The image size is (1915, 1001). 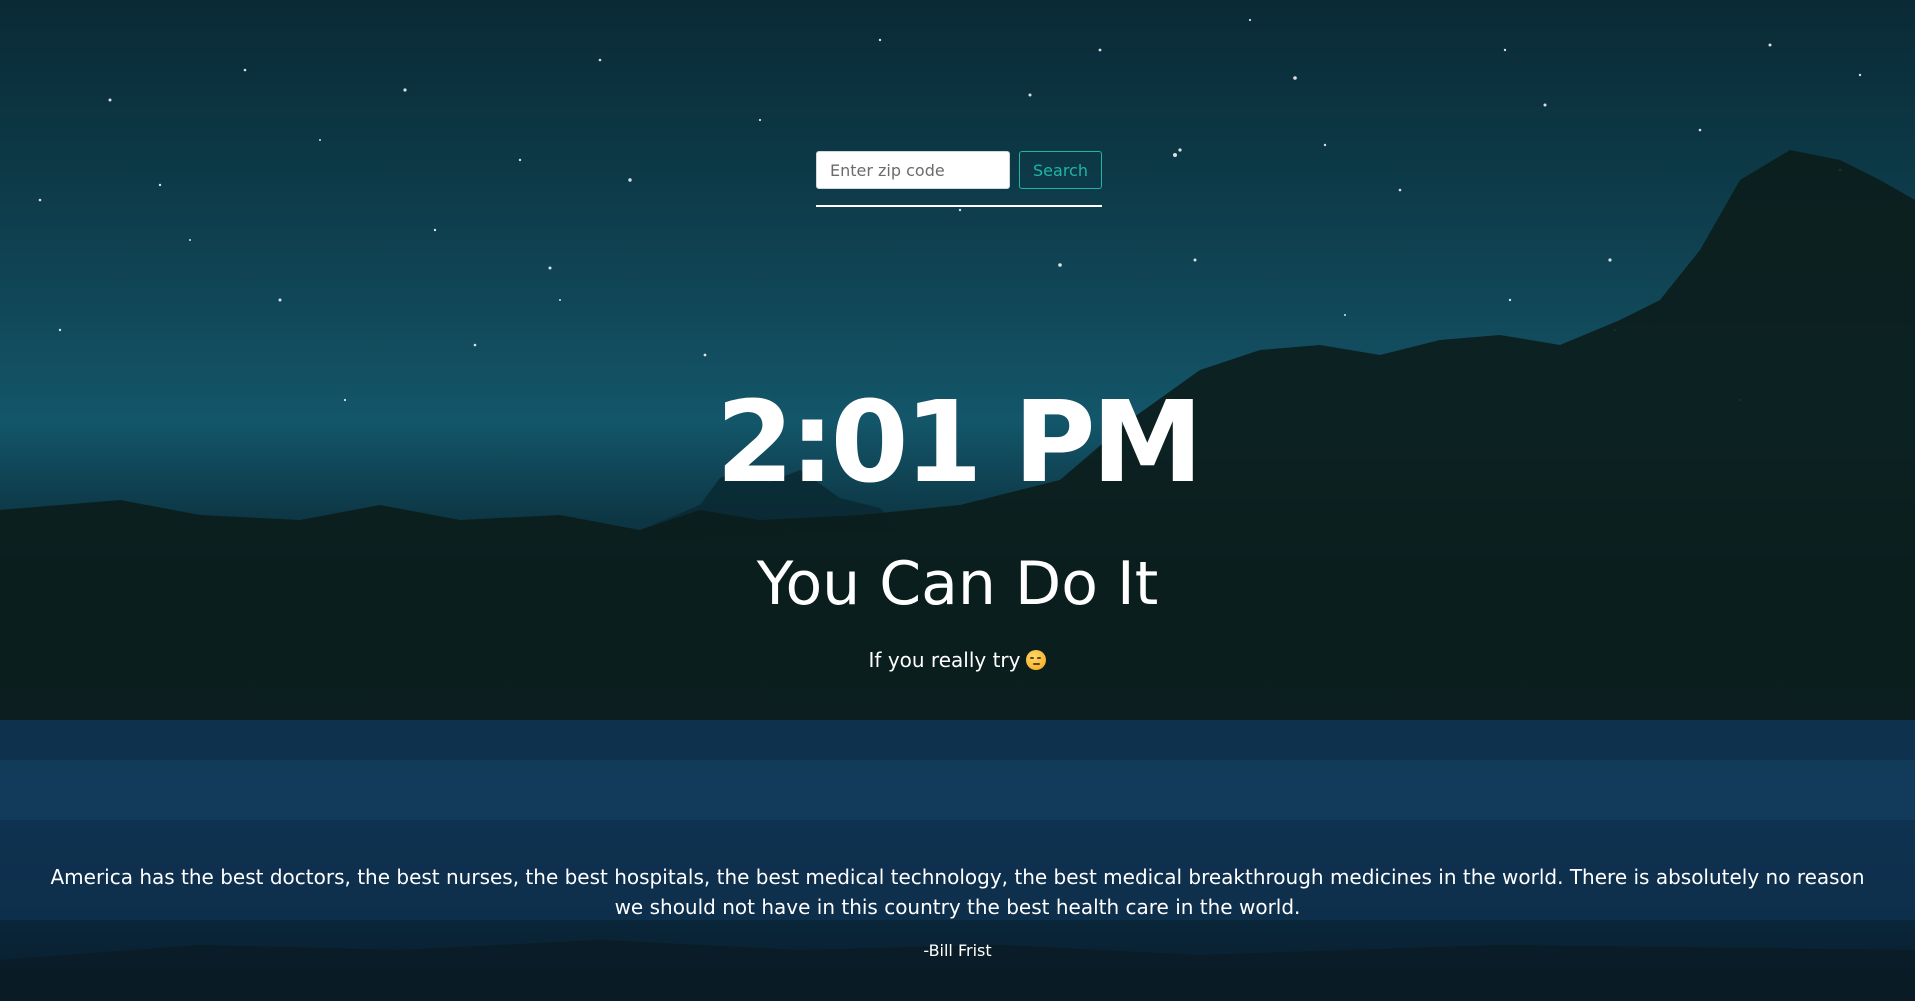 I want to click on zip-code-input, so click(x=913, y=170).